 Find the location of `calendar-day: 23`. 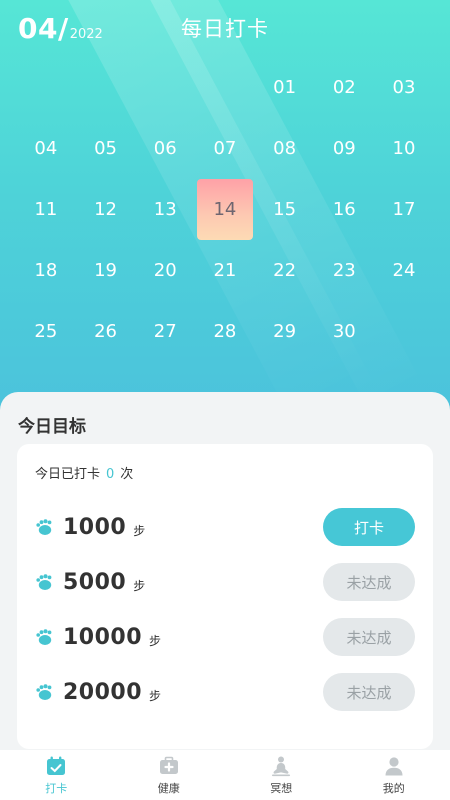

calendar-day: 23 is located at coordinates (344, 270).